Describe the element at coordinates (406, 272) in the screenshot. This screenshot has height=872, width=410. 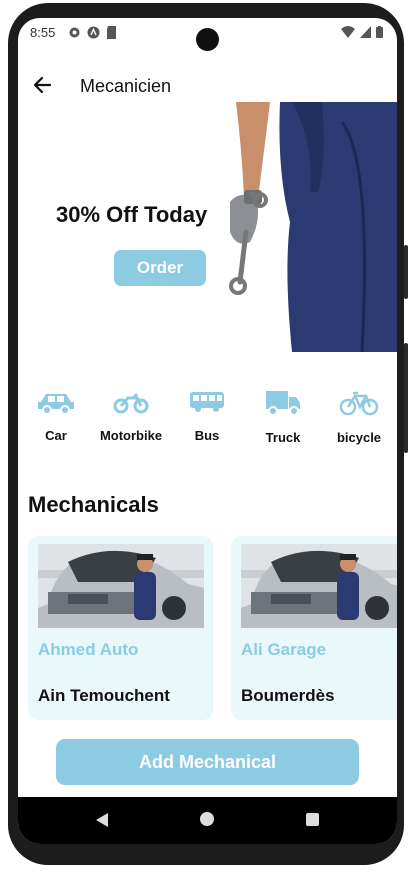
I see `volume-button` at that location.